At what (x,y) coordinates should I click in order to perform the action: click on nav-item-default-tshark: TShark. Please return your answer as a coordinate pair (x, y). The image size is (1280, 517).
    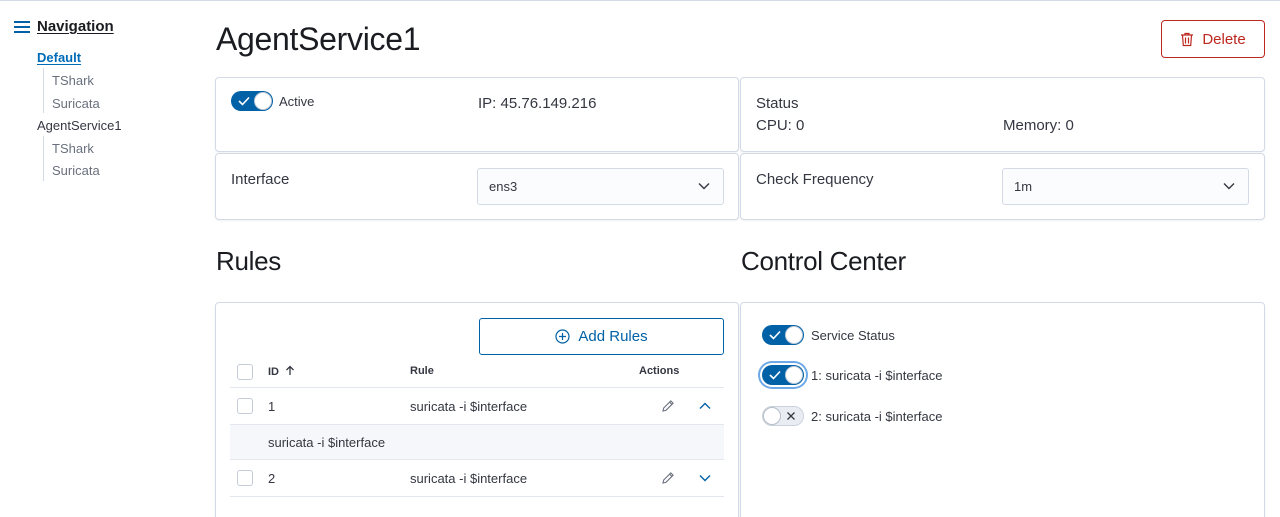
    Looking at the image, I should click on (73, 80).